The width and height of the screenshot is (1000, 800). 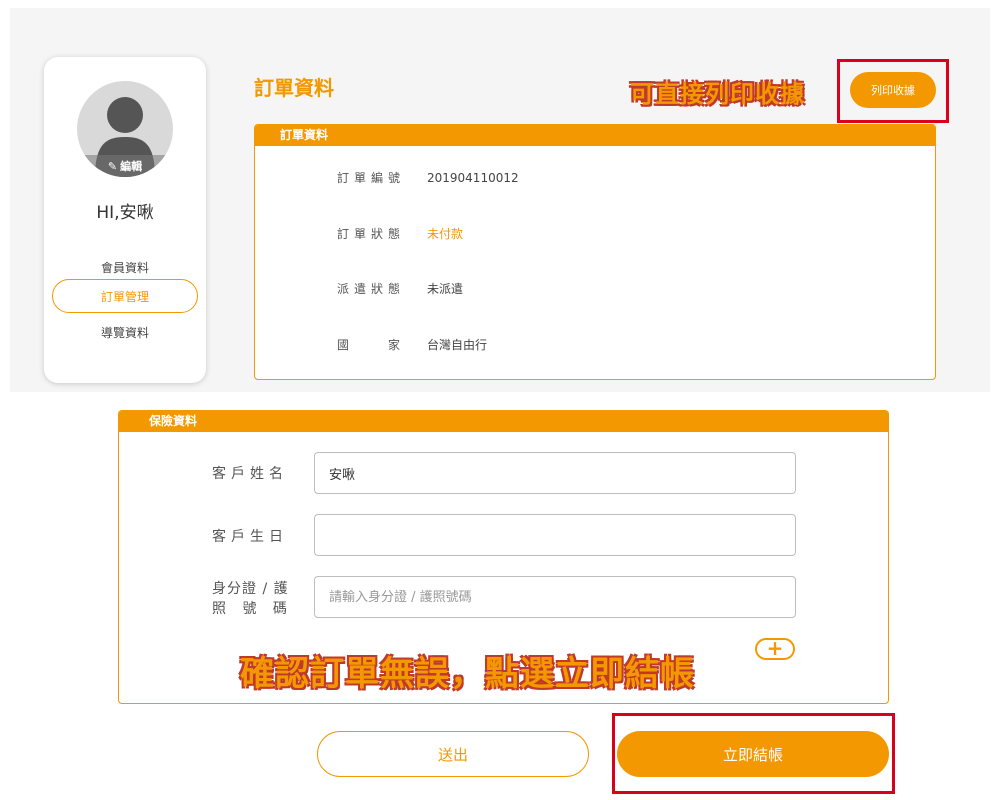 What do you see at coordinates (125, 213) in the screenshot?
I see `greeting-text: HI,安啾` at bounding box center [125, 213].